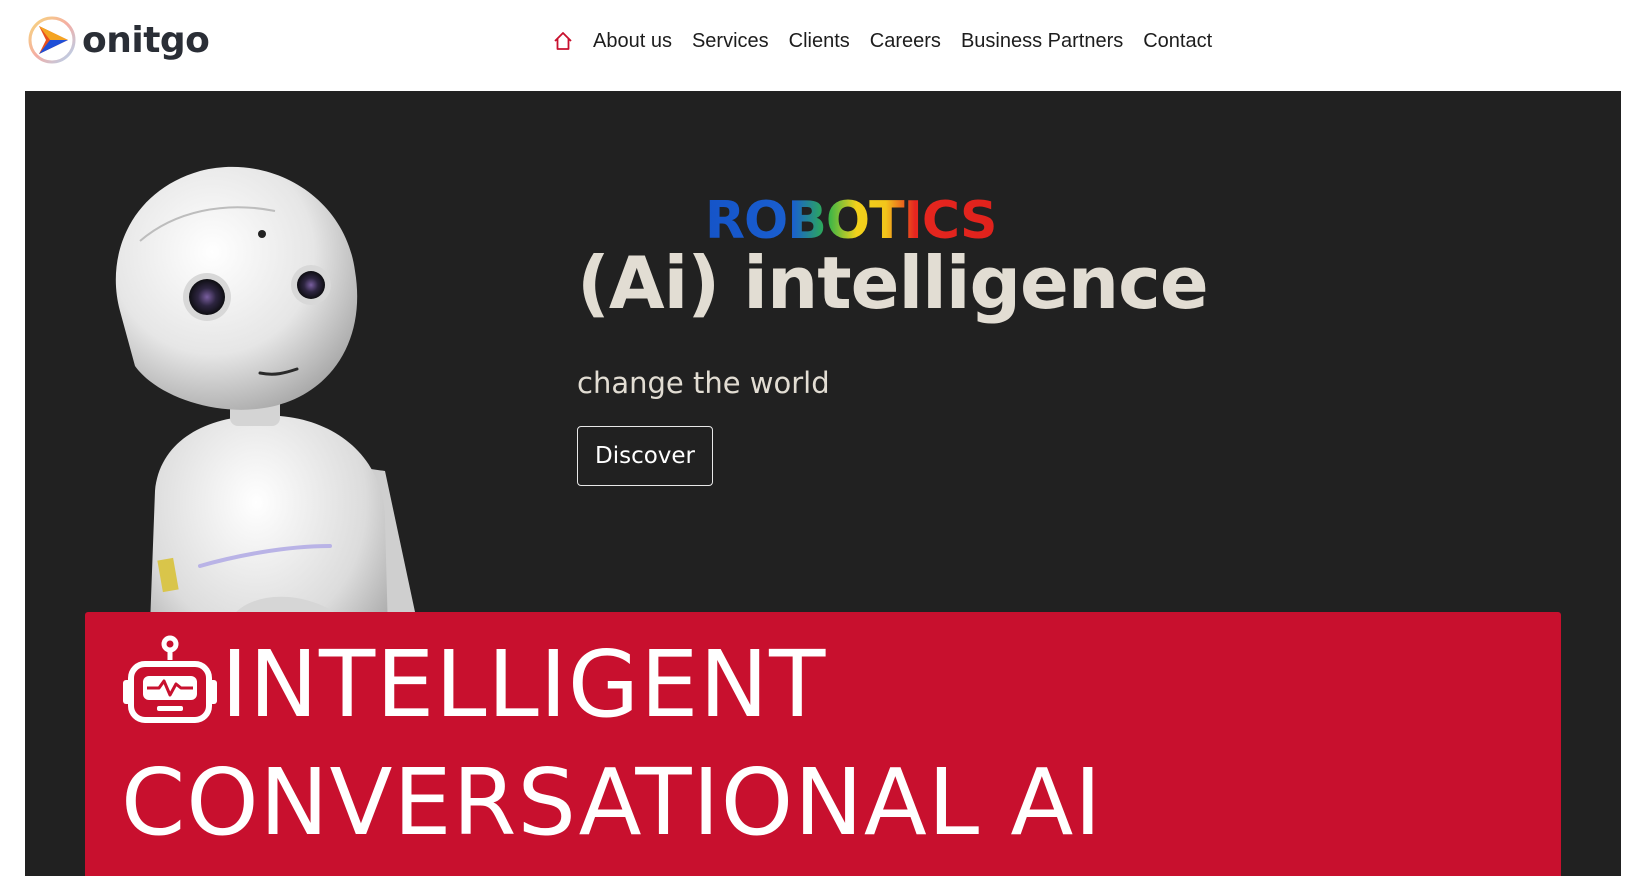 The image size is (1645, 876). I want to click on banner-headline-line1: INTELLIGENT, so click(524, 684).